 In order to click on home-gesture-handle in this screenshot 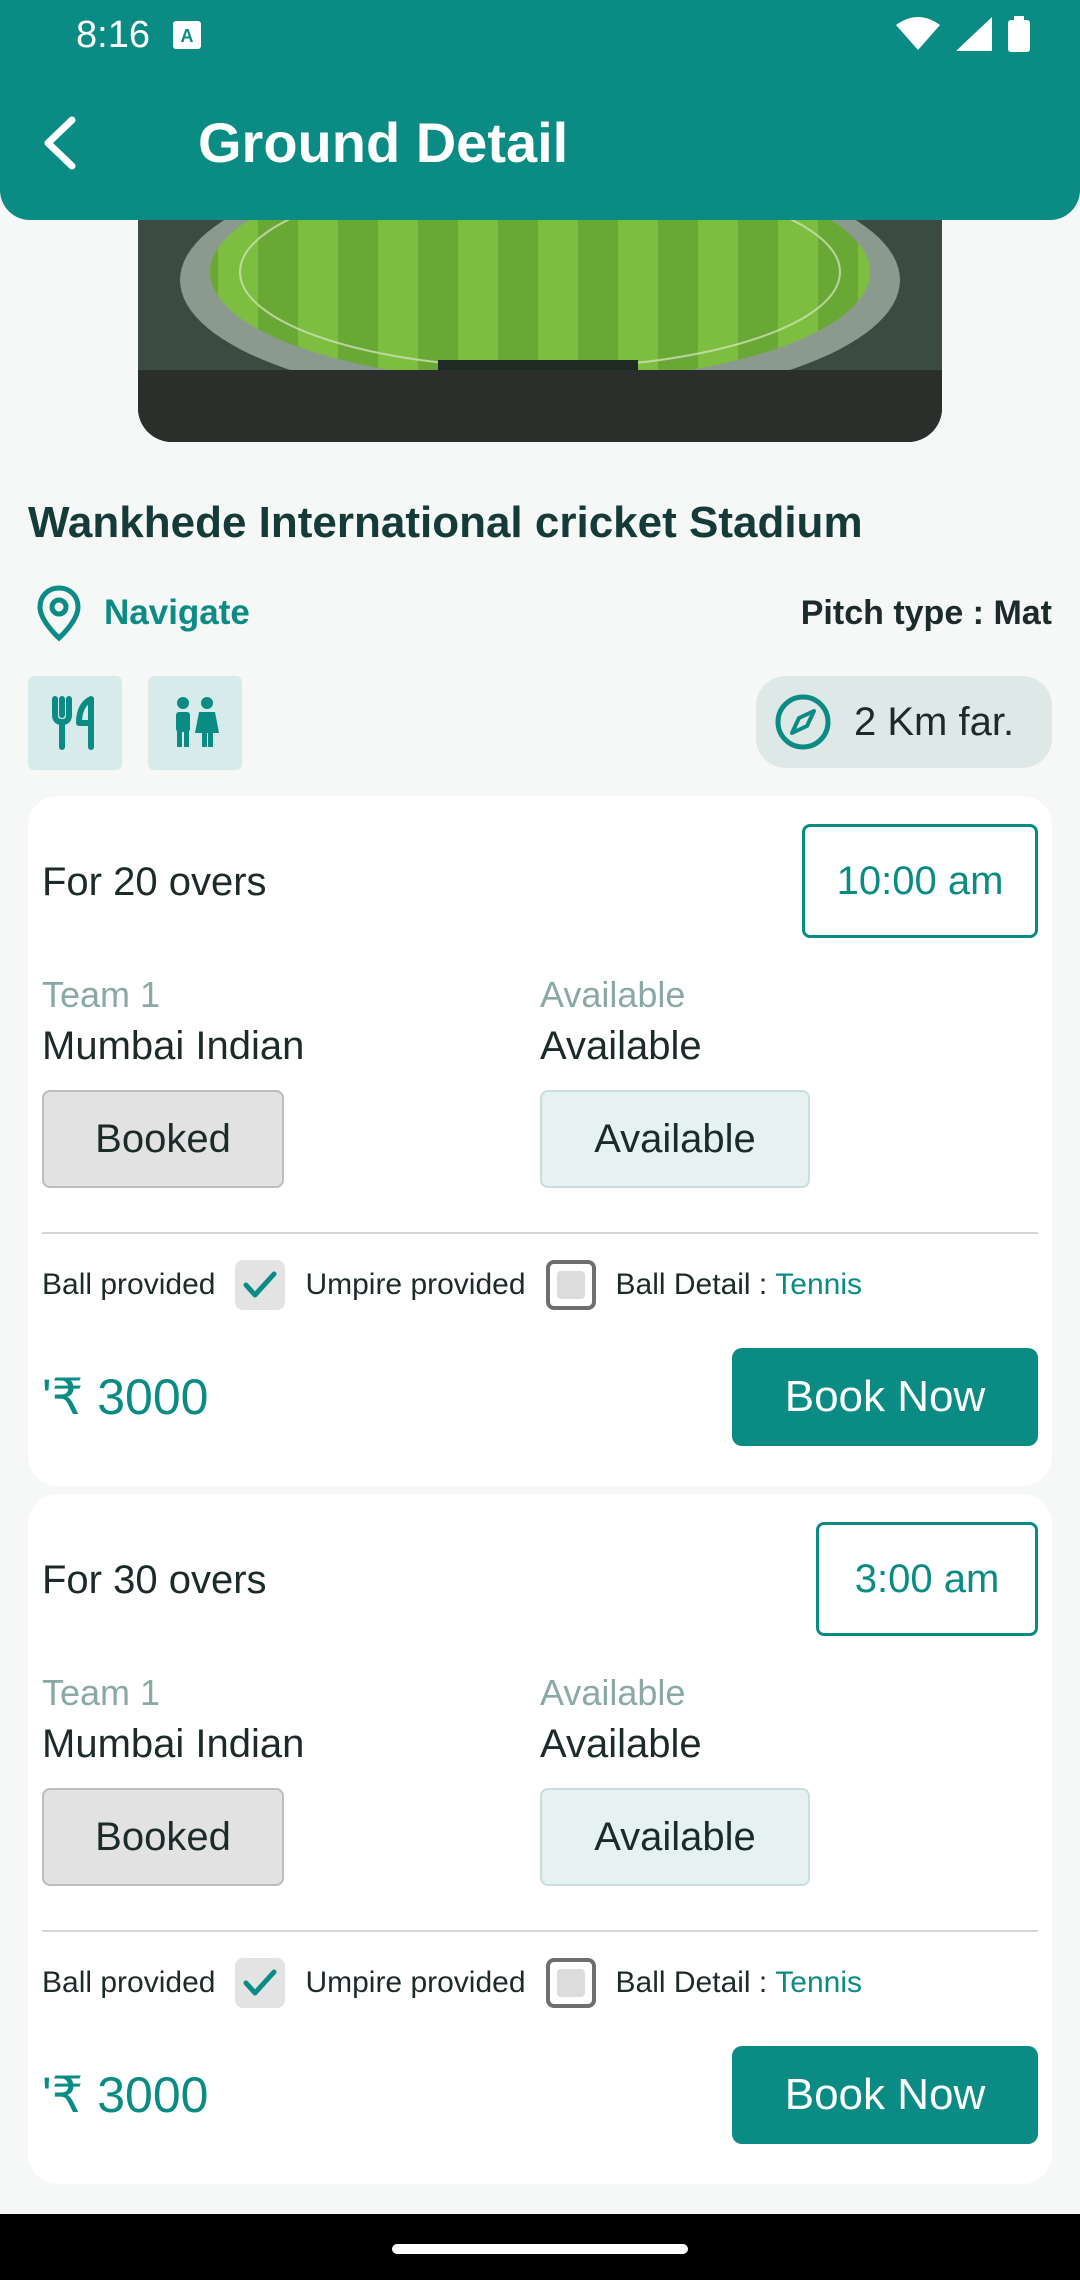, I will do `click(540, 2249)`.